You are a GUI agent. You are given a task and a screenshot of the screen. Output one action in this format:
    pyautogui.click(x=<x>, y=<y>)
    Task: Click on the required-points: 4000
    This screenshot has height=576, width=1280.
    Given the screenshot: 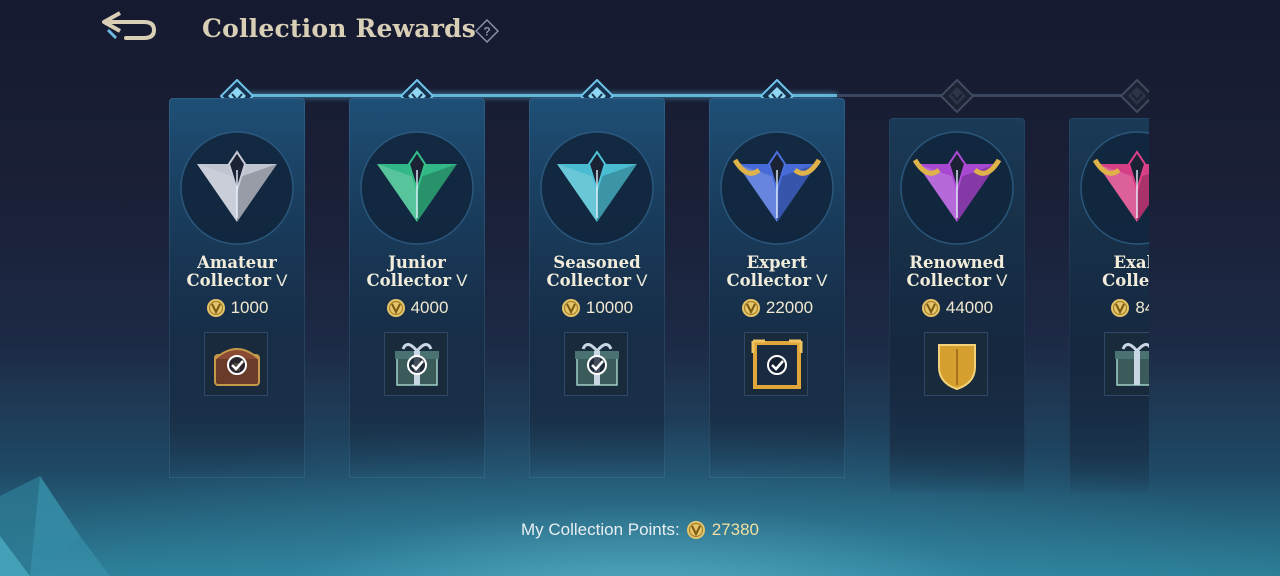 What is the action you would take?
    pyautogui.click(x=417, y=308)
    